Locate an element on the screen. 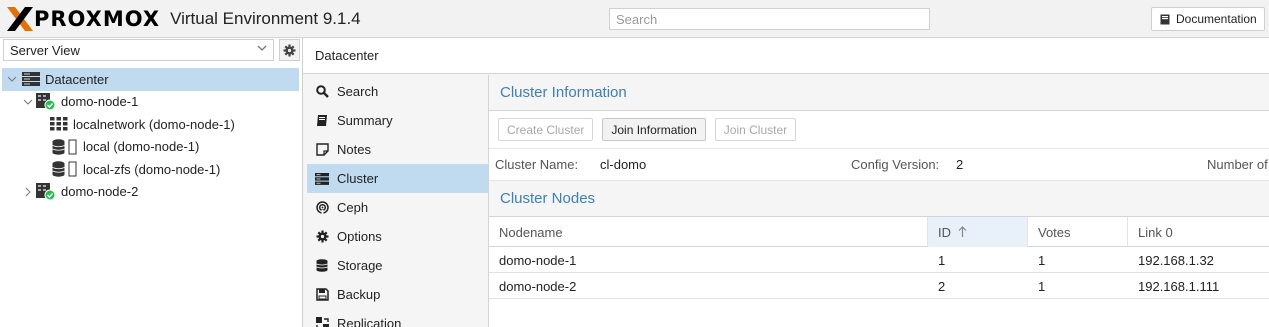 This screenshot has width=1269, height=327. documentation-label: Documentation is located at coordinates (1216, 19).